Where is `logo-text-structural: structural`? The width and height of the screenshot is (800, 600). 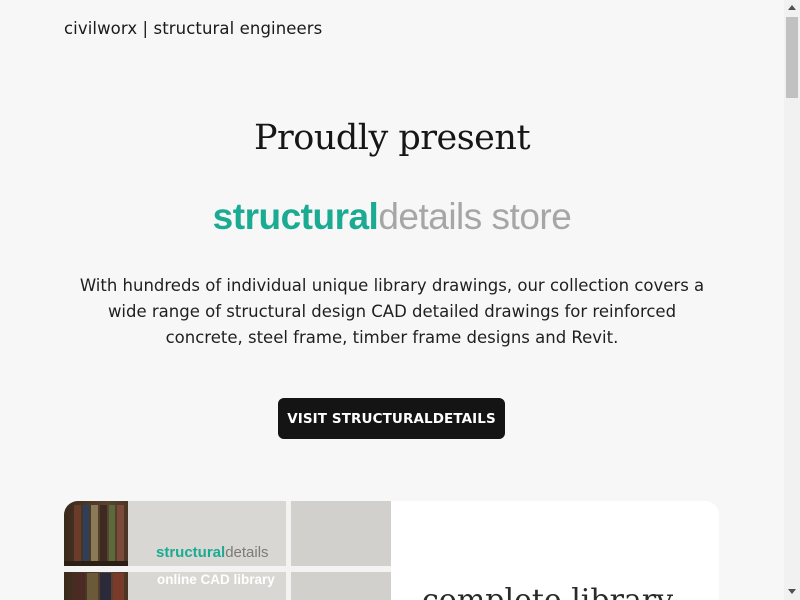
logo-text-structural: structural is located at coordinates (295, 216).